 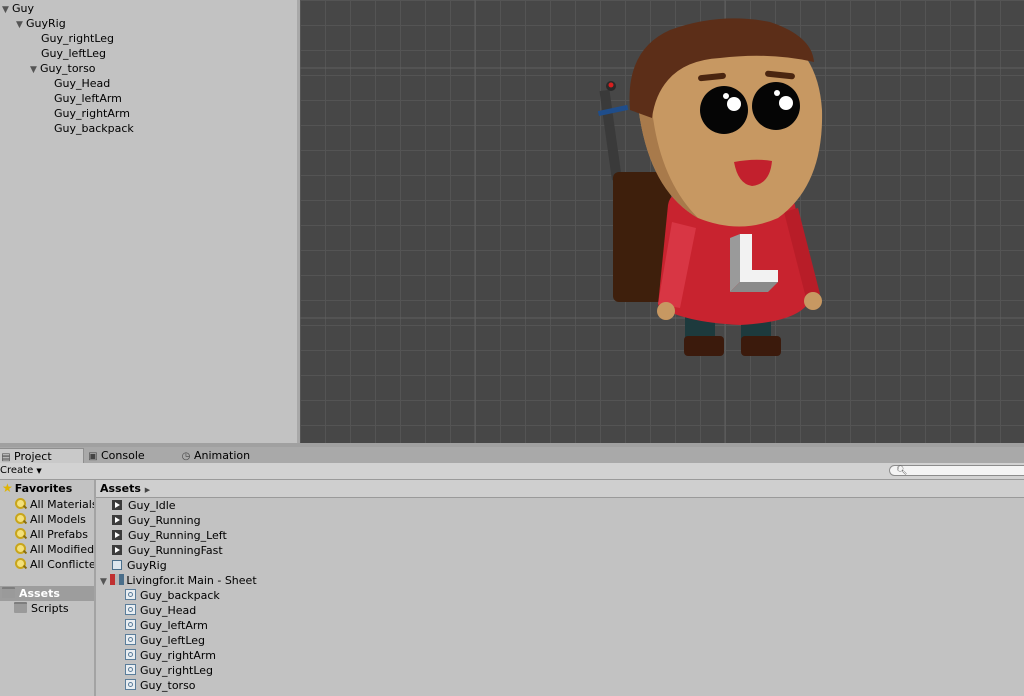 I want to click on favorite-item: All Prefabs, so click(x=51, y=534).